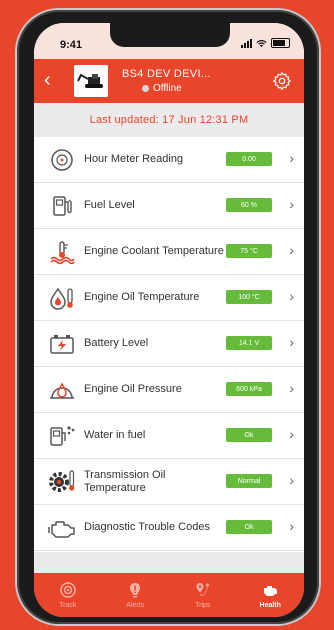 The width and height of the screenshot is (334, 630). Describe the element at coordinates (142, 297) in the screenshot. I see `row-label: Engine Oil Temperature` at that location.